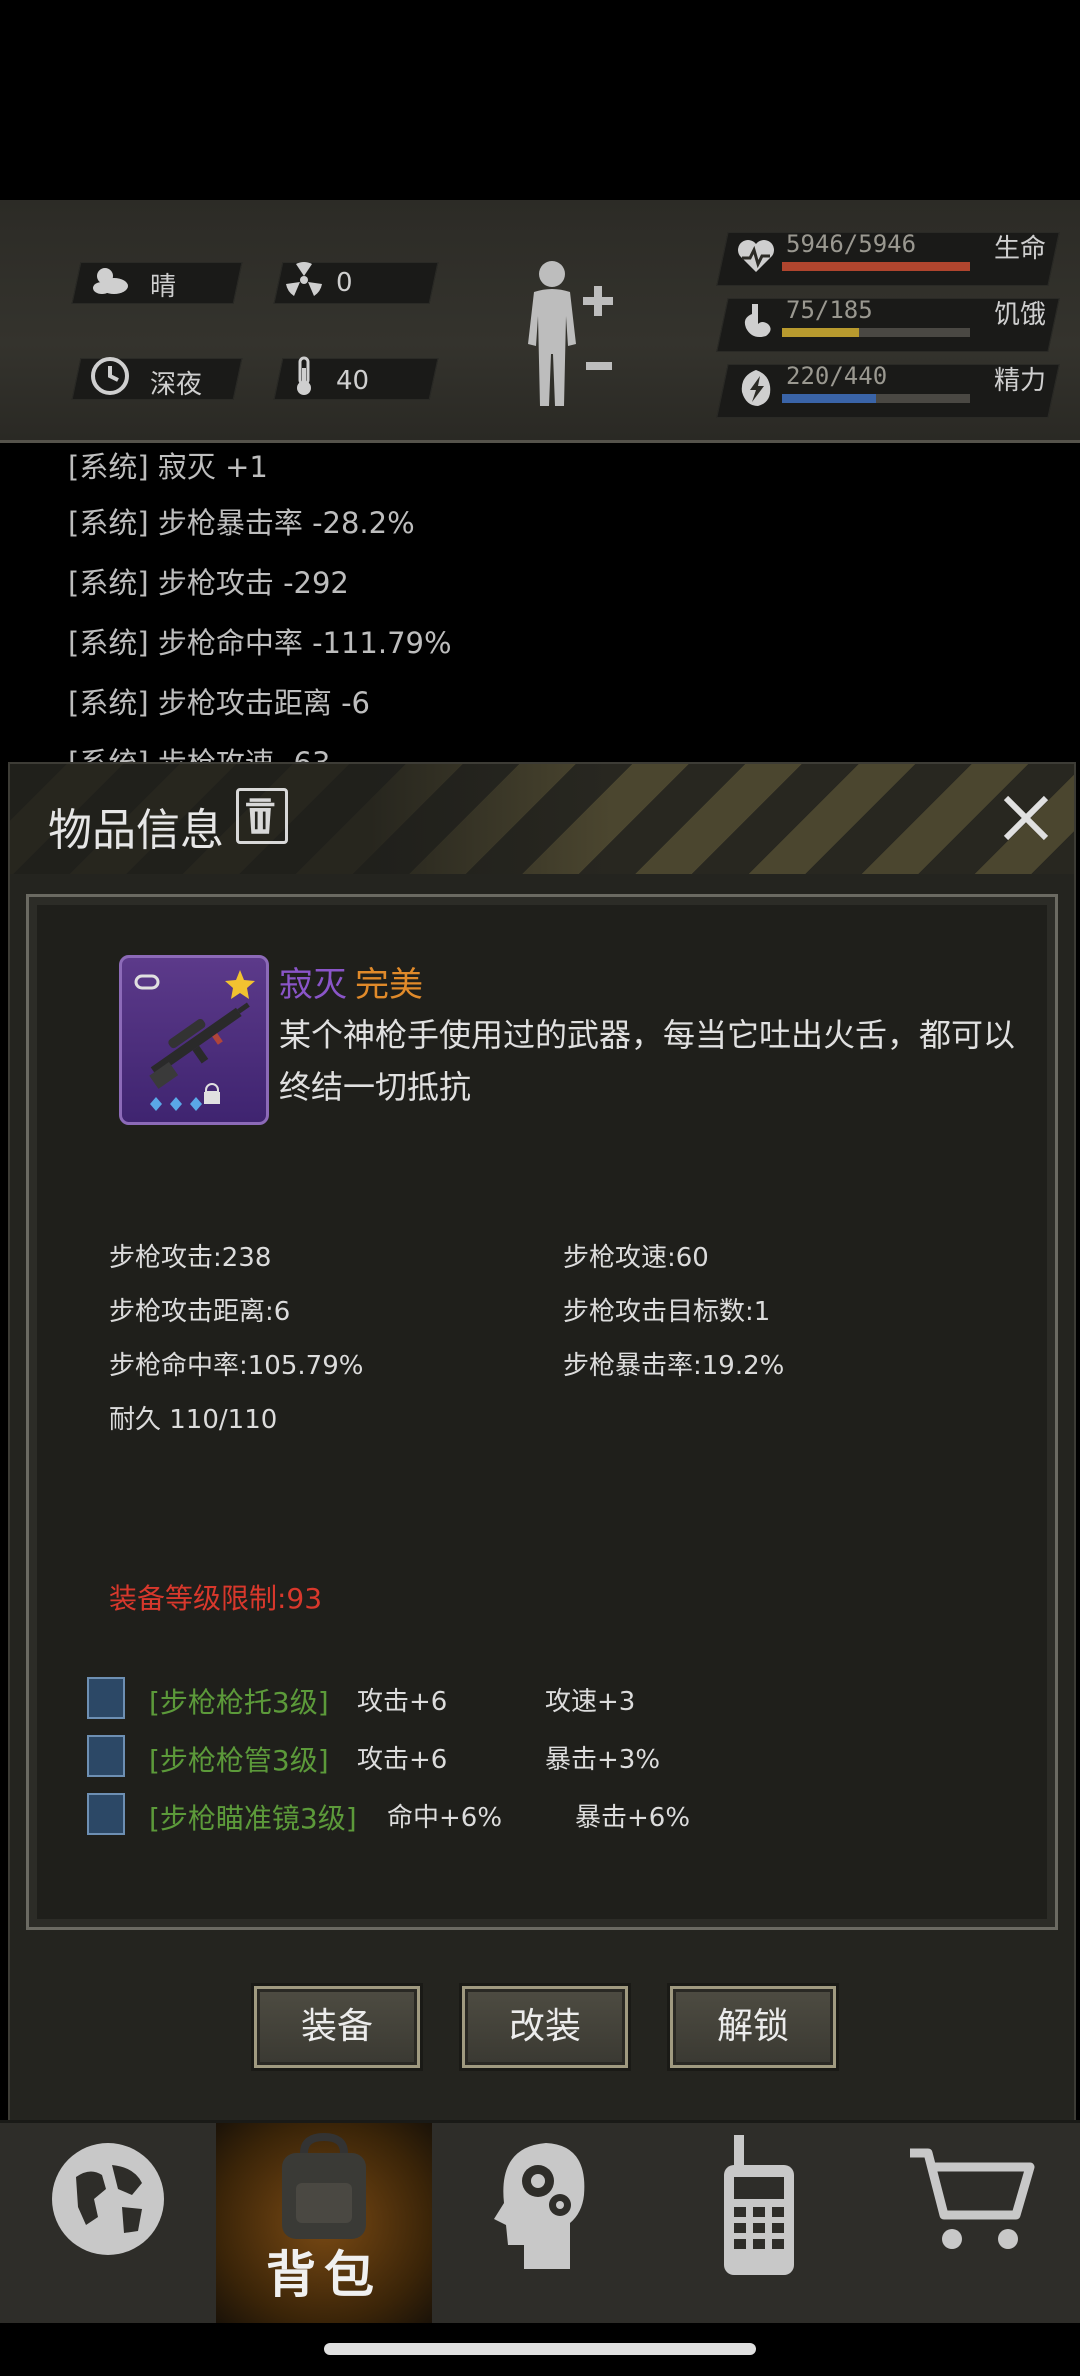 The width and height of the screenshot is (1080, 2376). Describe the element at coordinates (590, 1702) in the screenshot. I see `mod-stat: 攻速+3` at that location.